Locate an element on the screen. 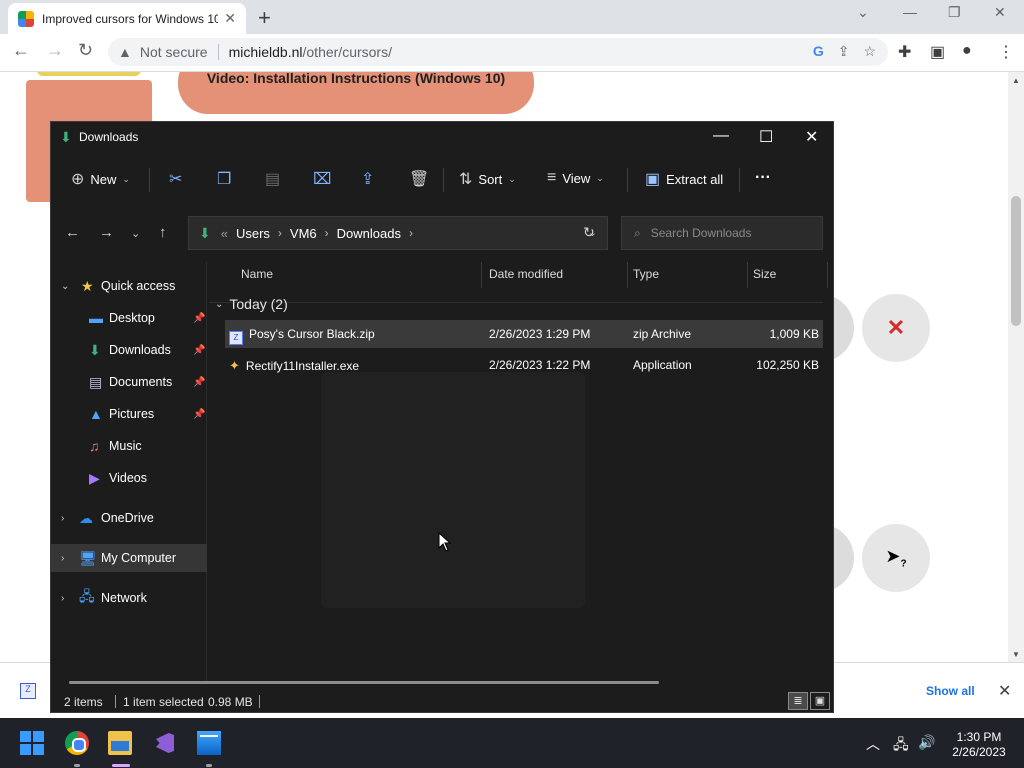  scrollbar-thumb is located at coordinates (1016, 261).